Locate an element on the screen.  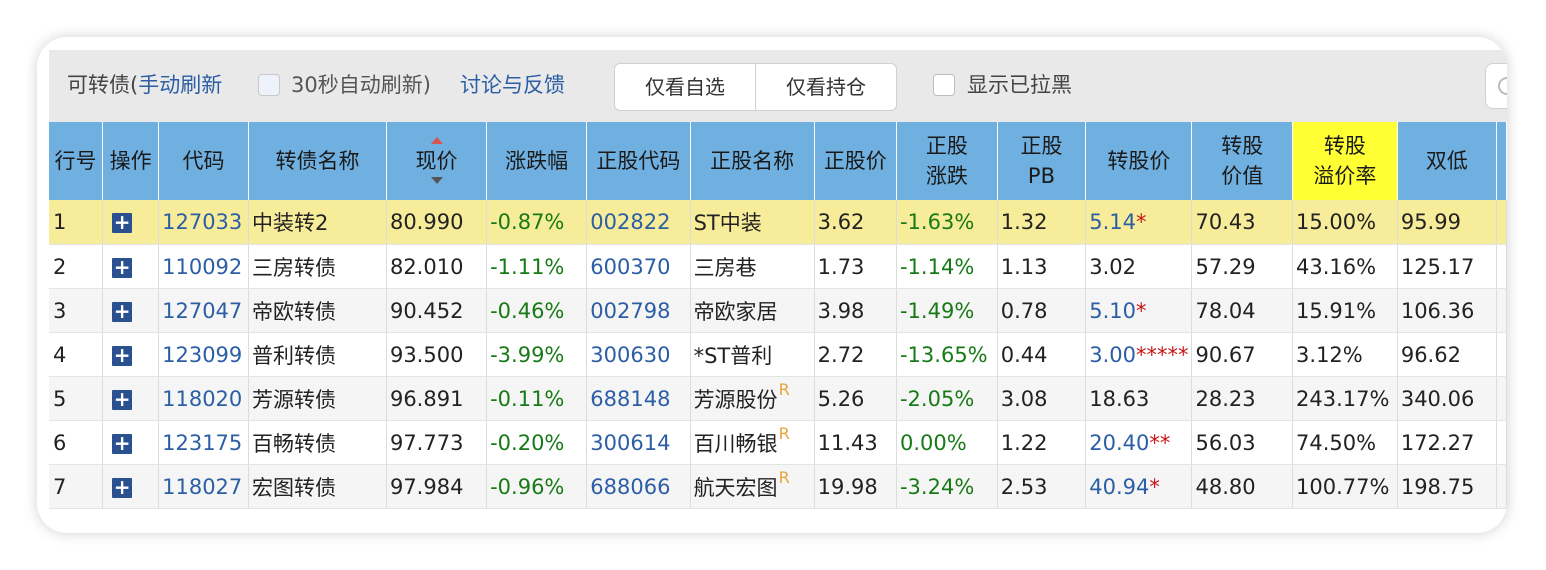
search-input is located at coordinates (1496, 86).